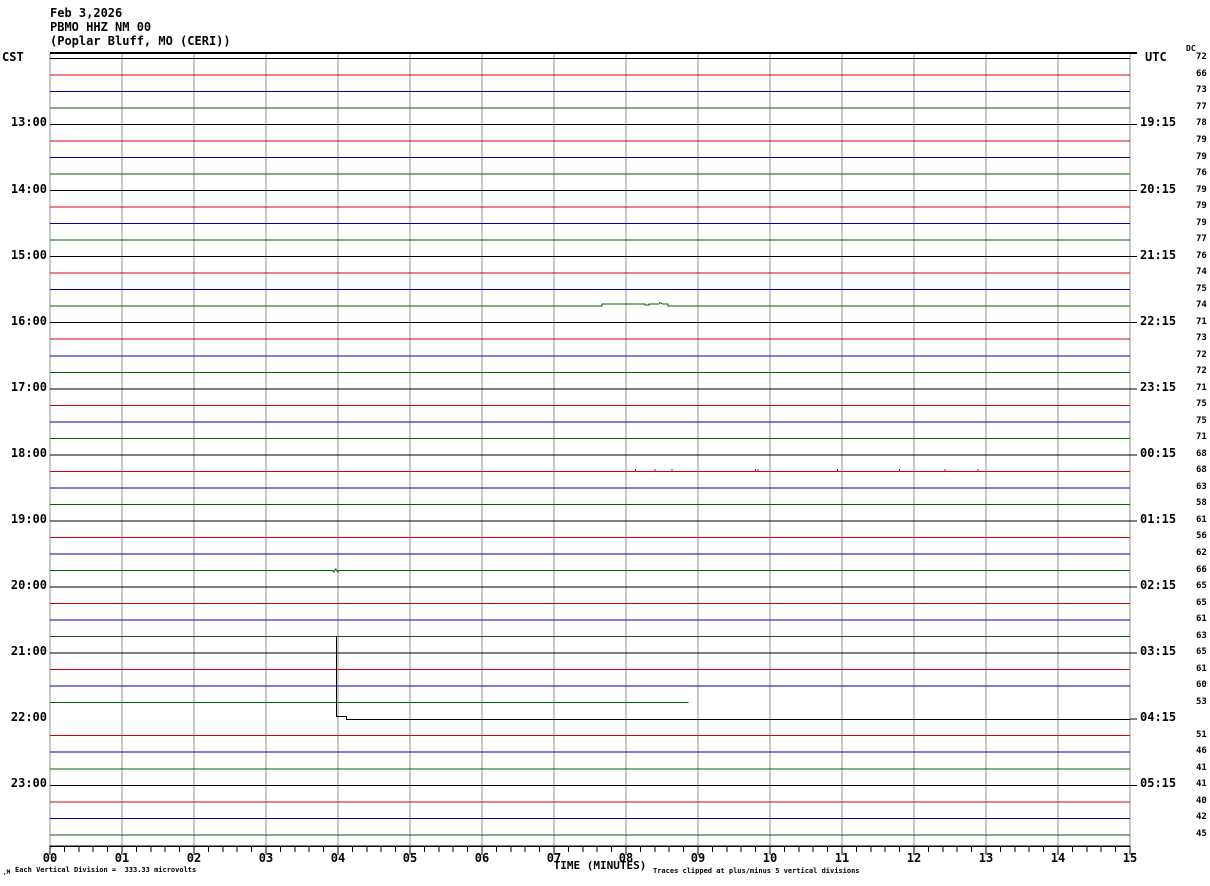 This screenshot has width=1210, height=886. Describe the element at coordinates (590, 570) in the screenshot. I see `trace-line-blip` at that location.